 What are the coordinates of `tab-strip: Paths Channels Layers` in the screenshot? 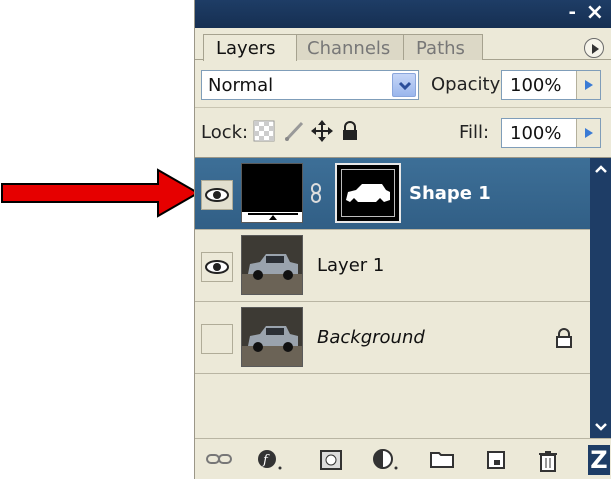 It's located at (403, 44).